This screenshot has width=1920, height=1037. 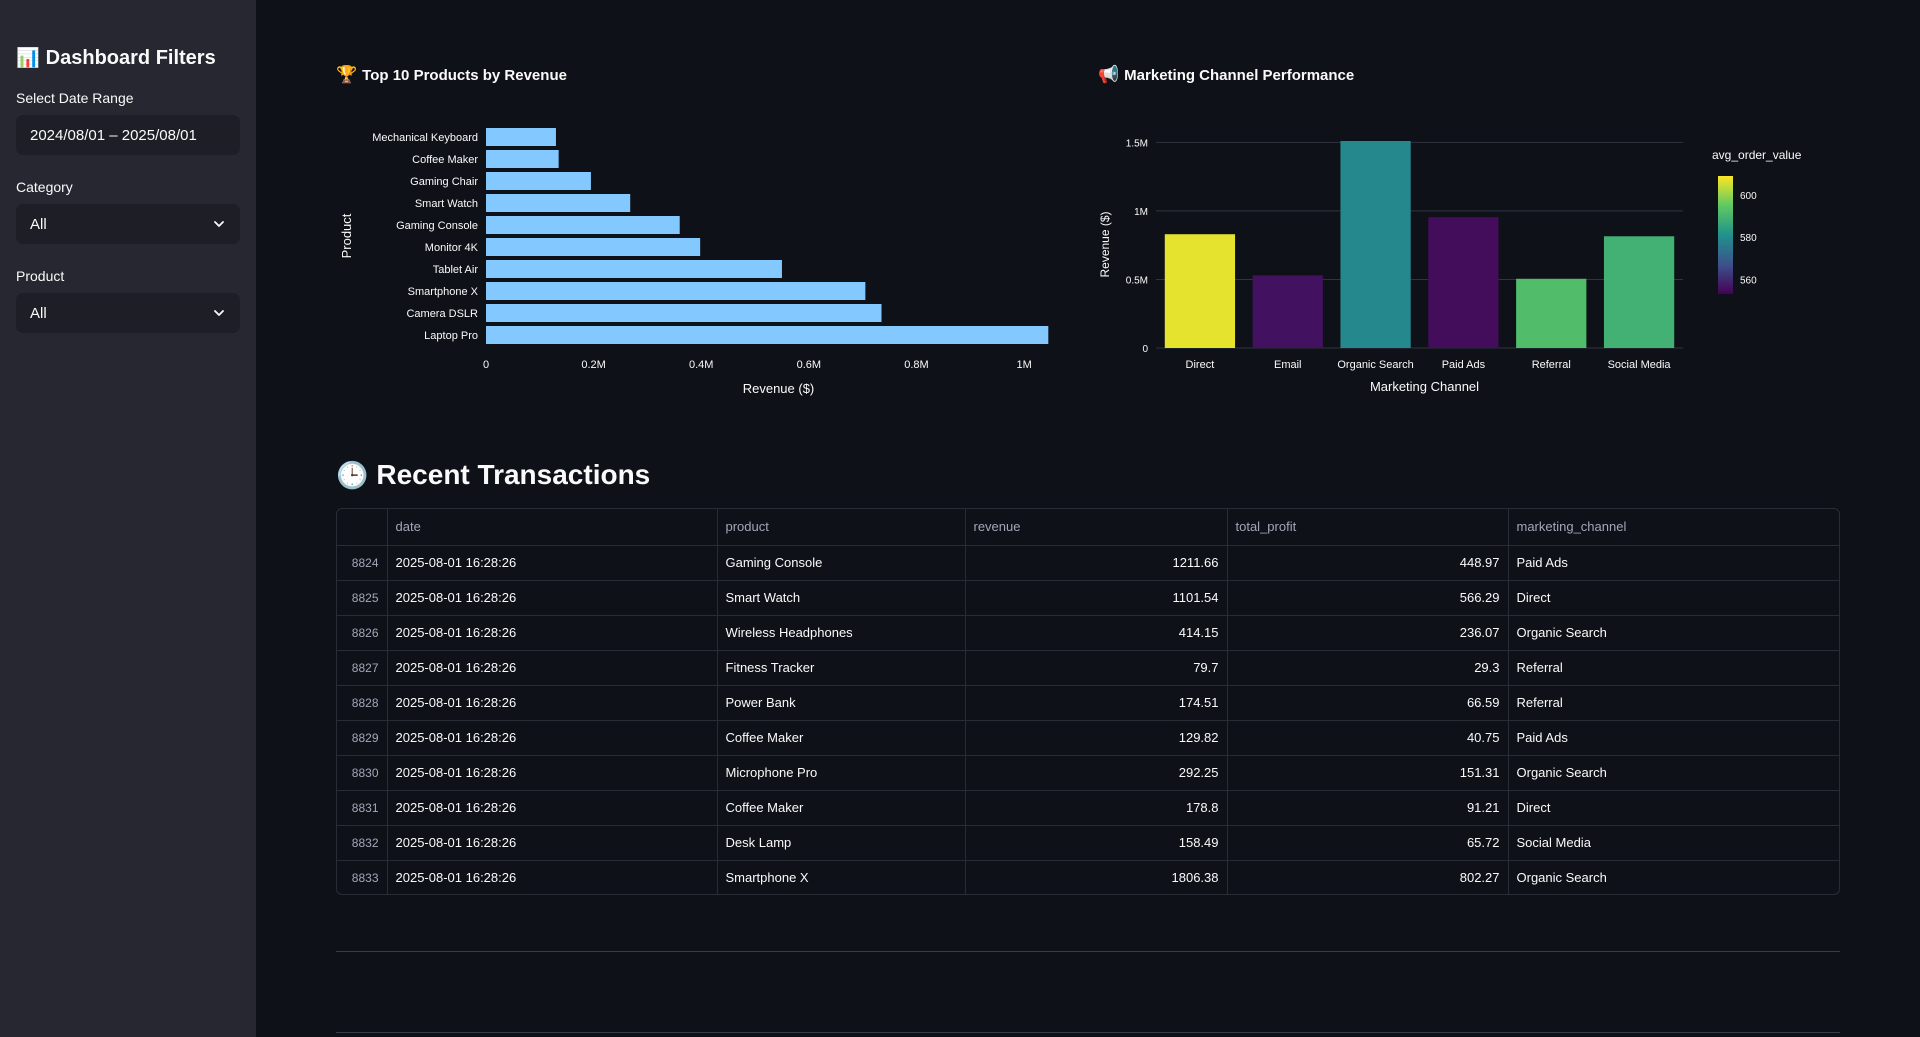 What do you see at coordinates (1096, 527) in the screenshot?
I see `column-header-revenue: revenue` at bounding box center [1096, 527].